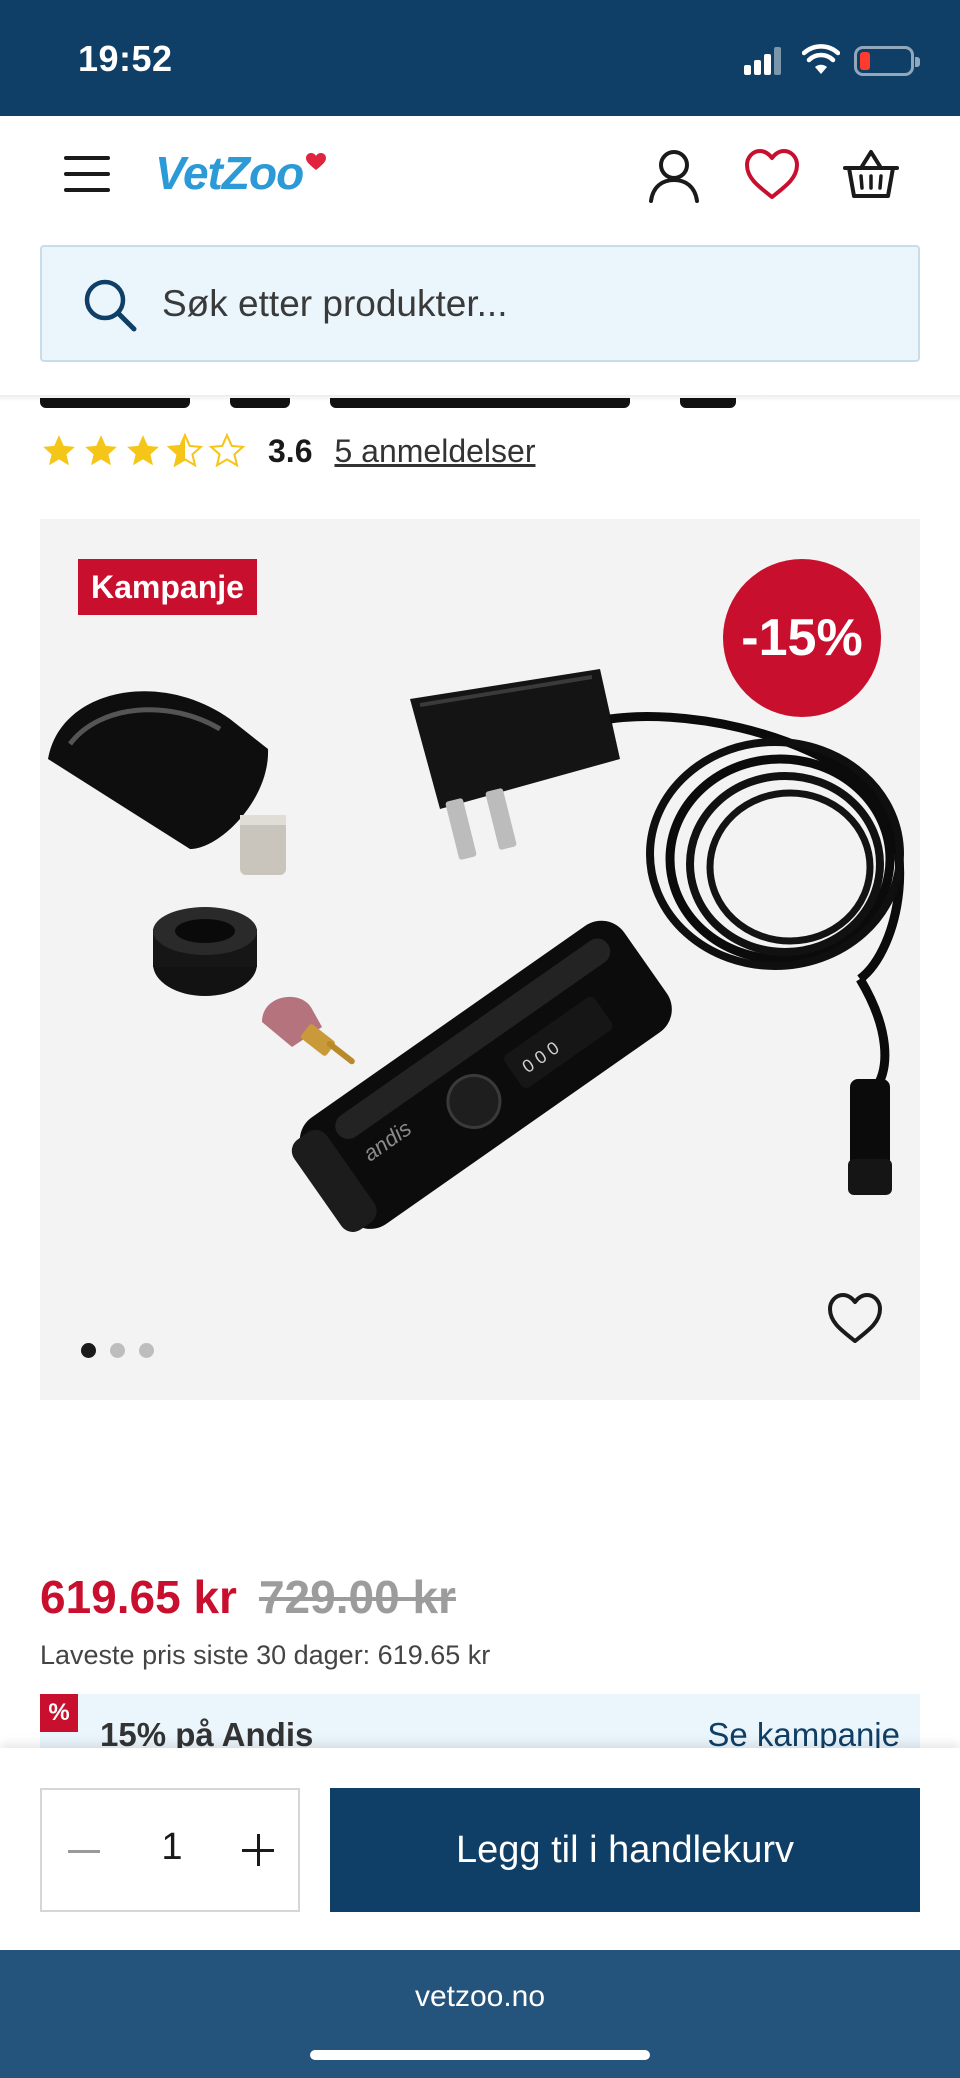 This screenshot has width=960, height=2078. I want to click on favorite-heart-icon, so click(855, 1318).